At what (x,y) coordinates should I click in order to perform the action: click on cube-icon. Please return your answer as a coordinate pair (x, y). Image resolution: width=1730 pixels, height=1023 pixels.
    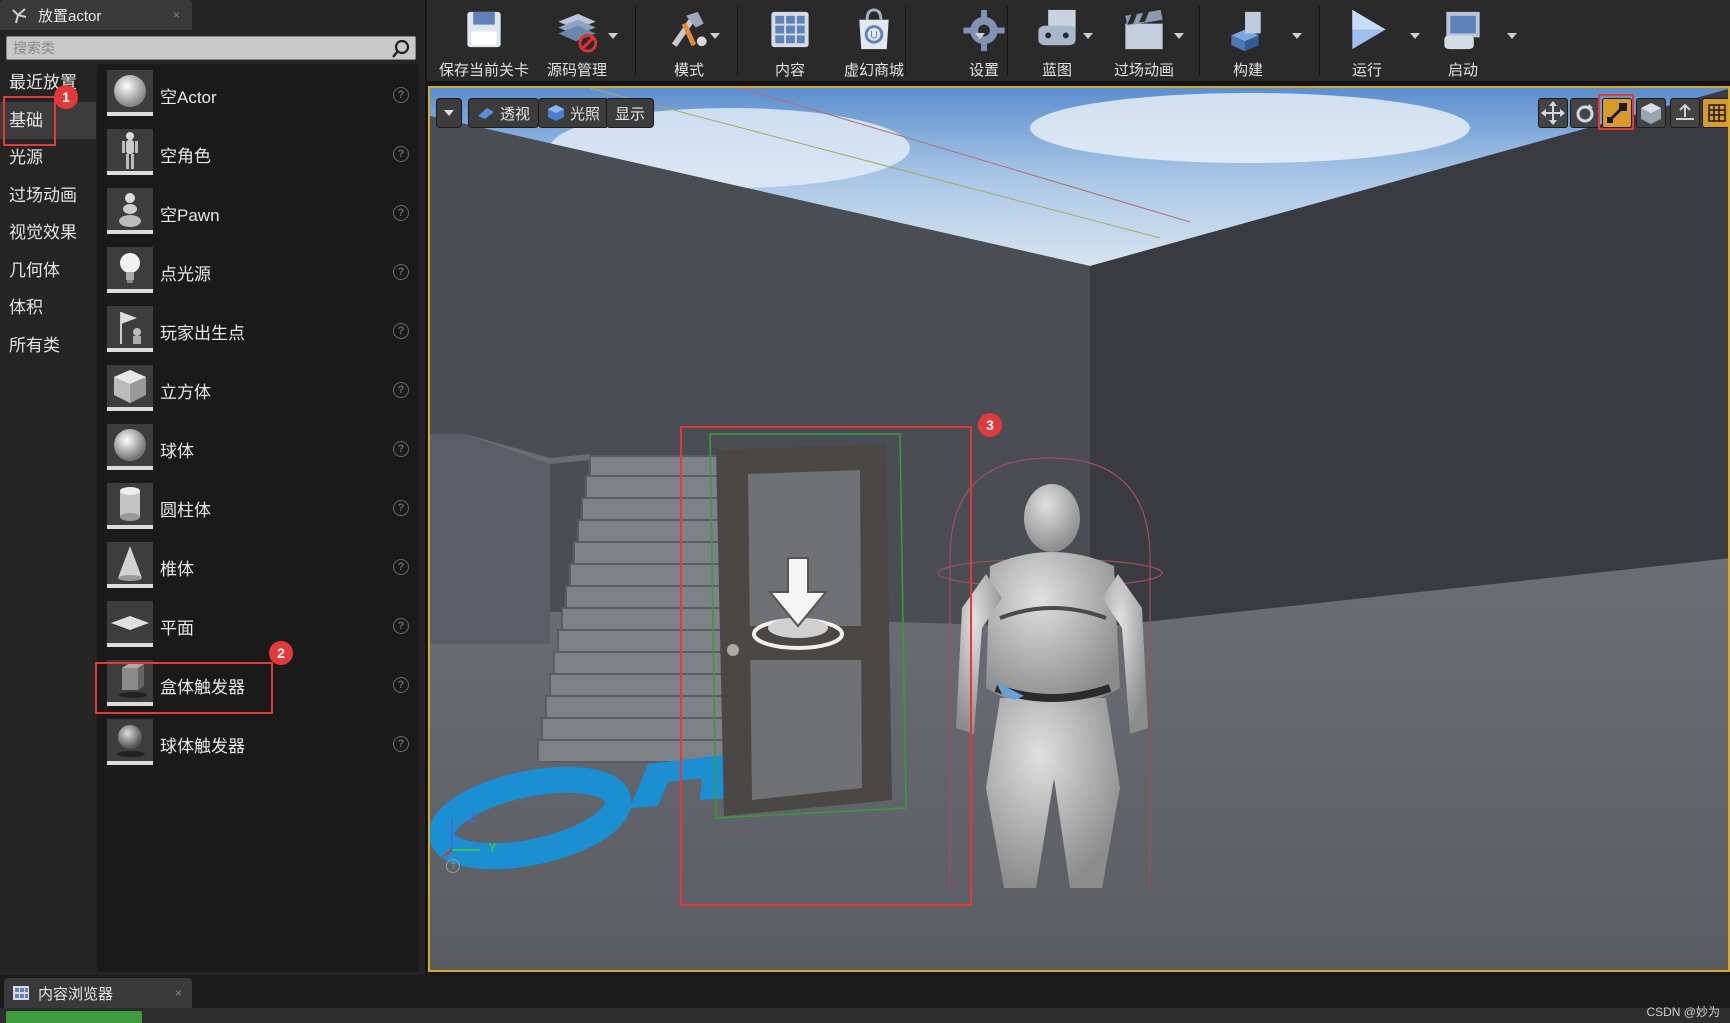
    Looking at the image, I should click on (130, 388).